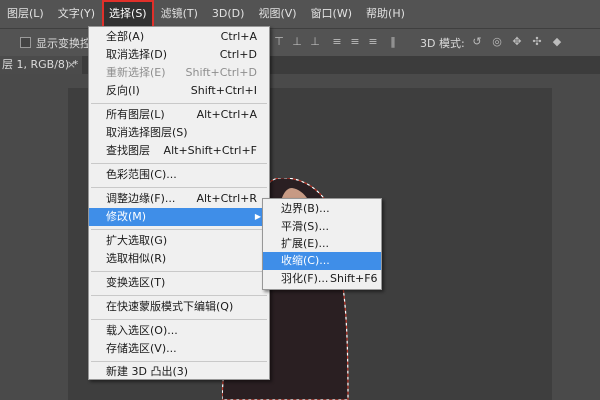 Image resolution: width=600 pixels, height=400 pixels. I want to click on menu-type: 文字(Y), so click(76, 14).